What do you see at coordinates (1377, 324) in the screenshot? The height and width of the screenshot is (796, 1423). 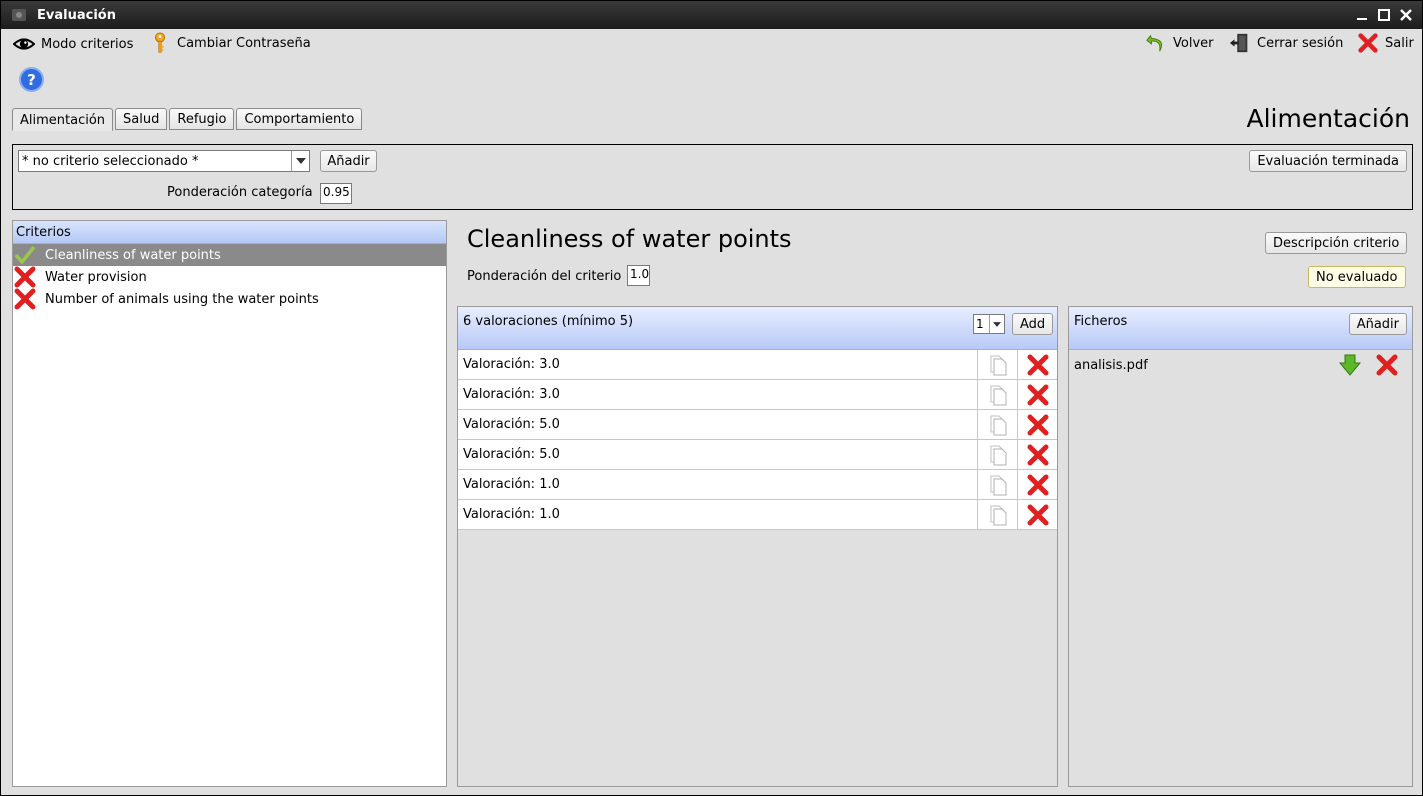 I see `add-fichero-button: Añadir` at bounding box center [1377, 324].